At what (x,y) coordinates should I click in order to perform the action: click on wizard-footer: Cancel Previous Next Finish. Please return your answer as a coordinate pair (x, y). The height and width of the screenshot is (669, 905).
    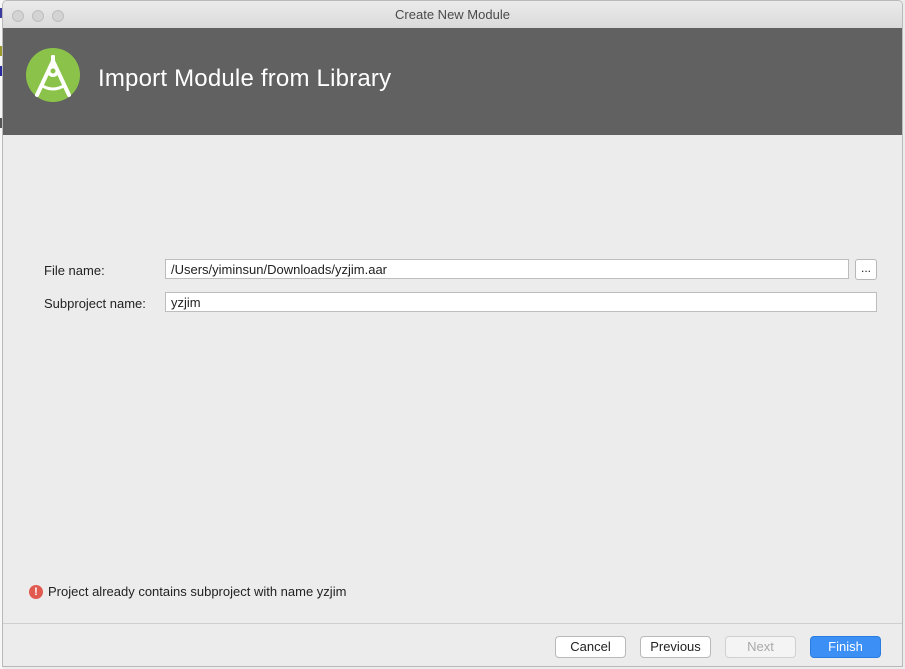
    Looking at the image, I should click on (452, 644).